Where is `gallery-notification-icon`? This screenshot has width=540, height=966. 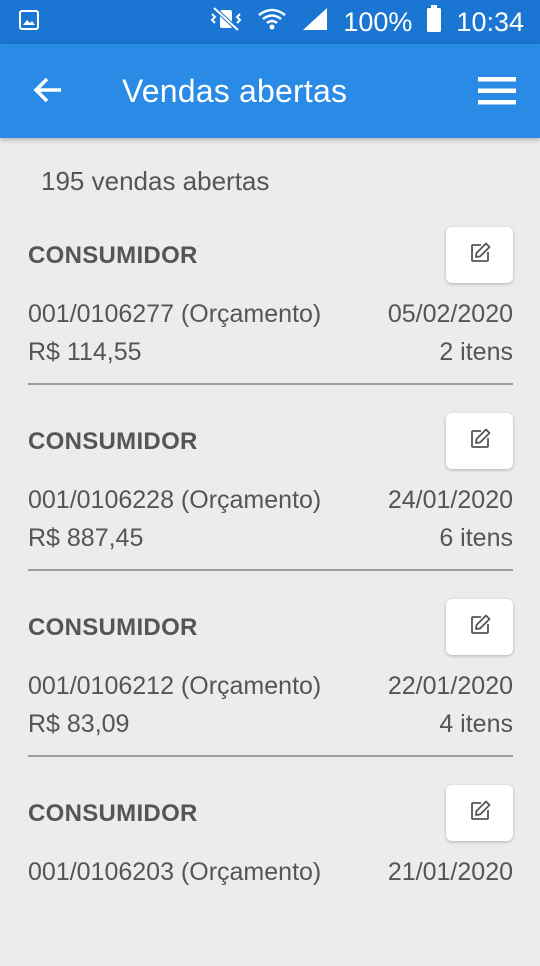
gallery-notification-icon is located at coordinates (29, 22).